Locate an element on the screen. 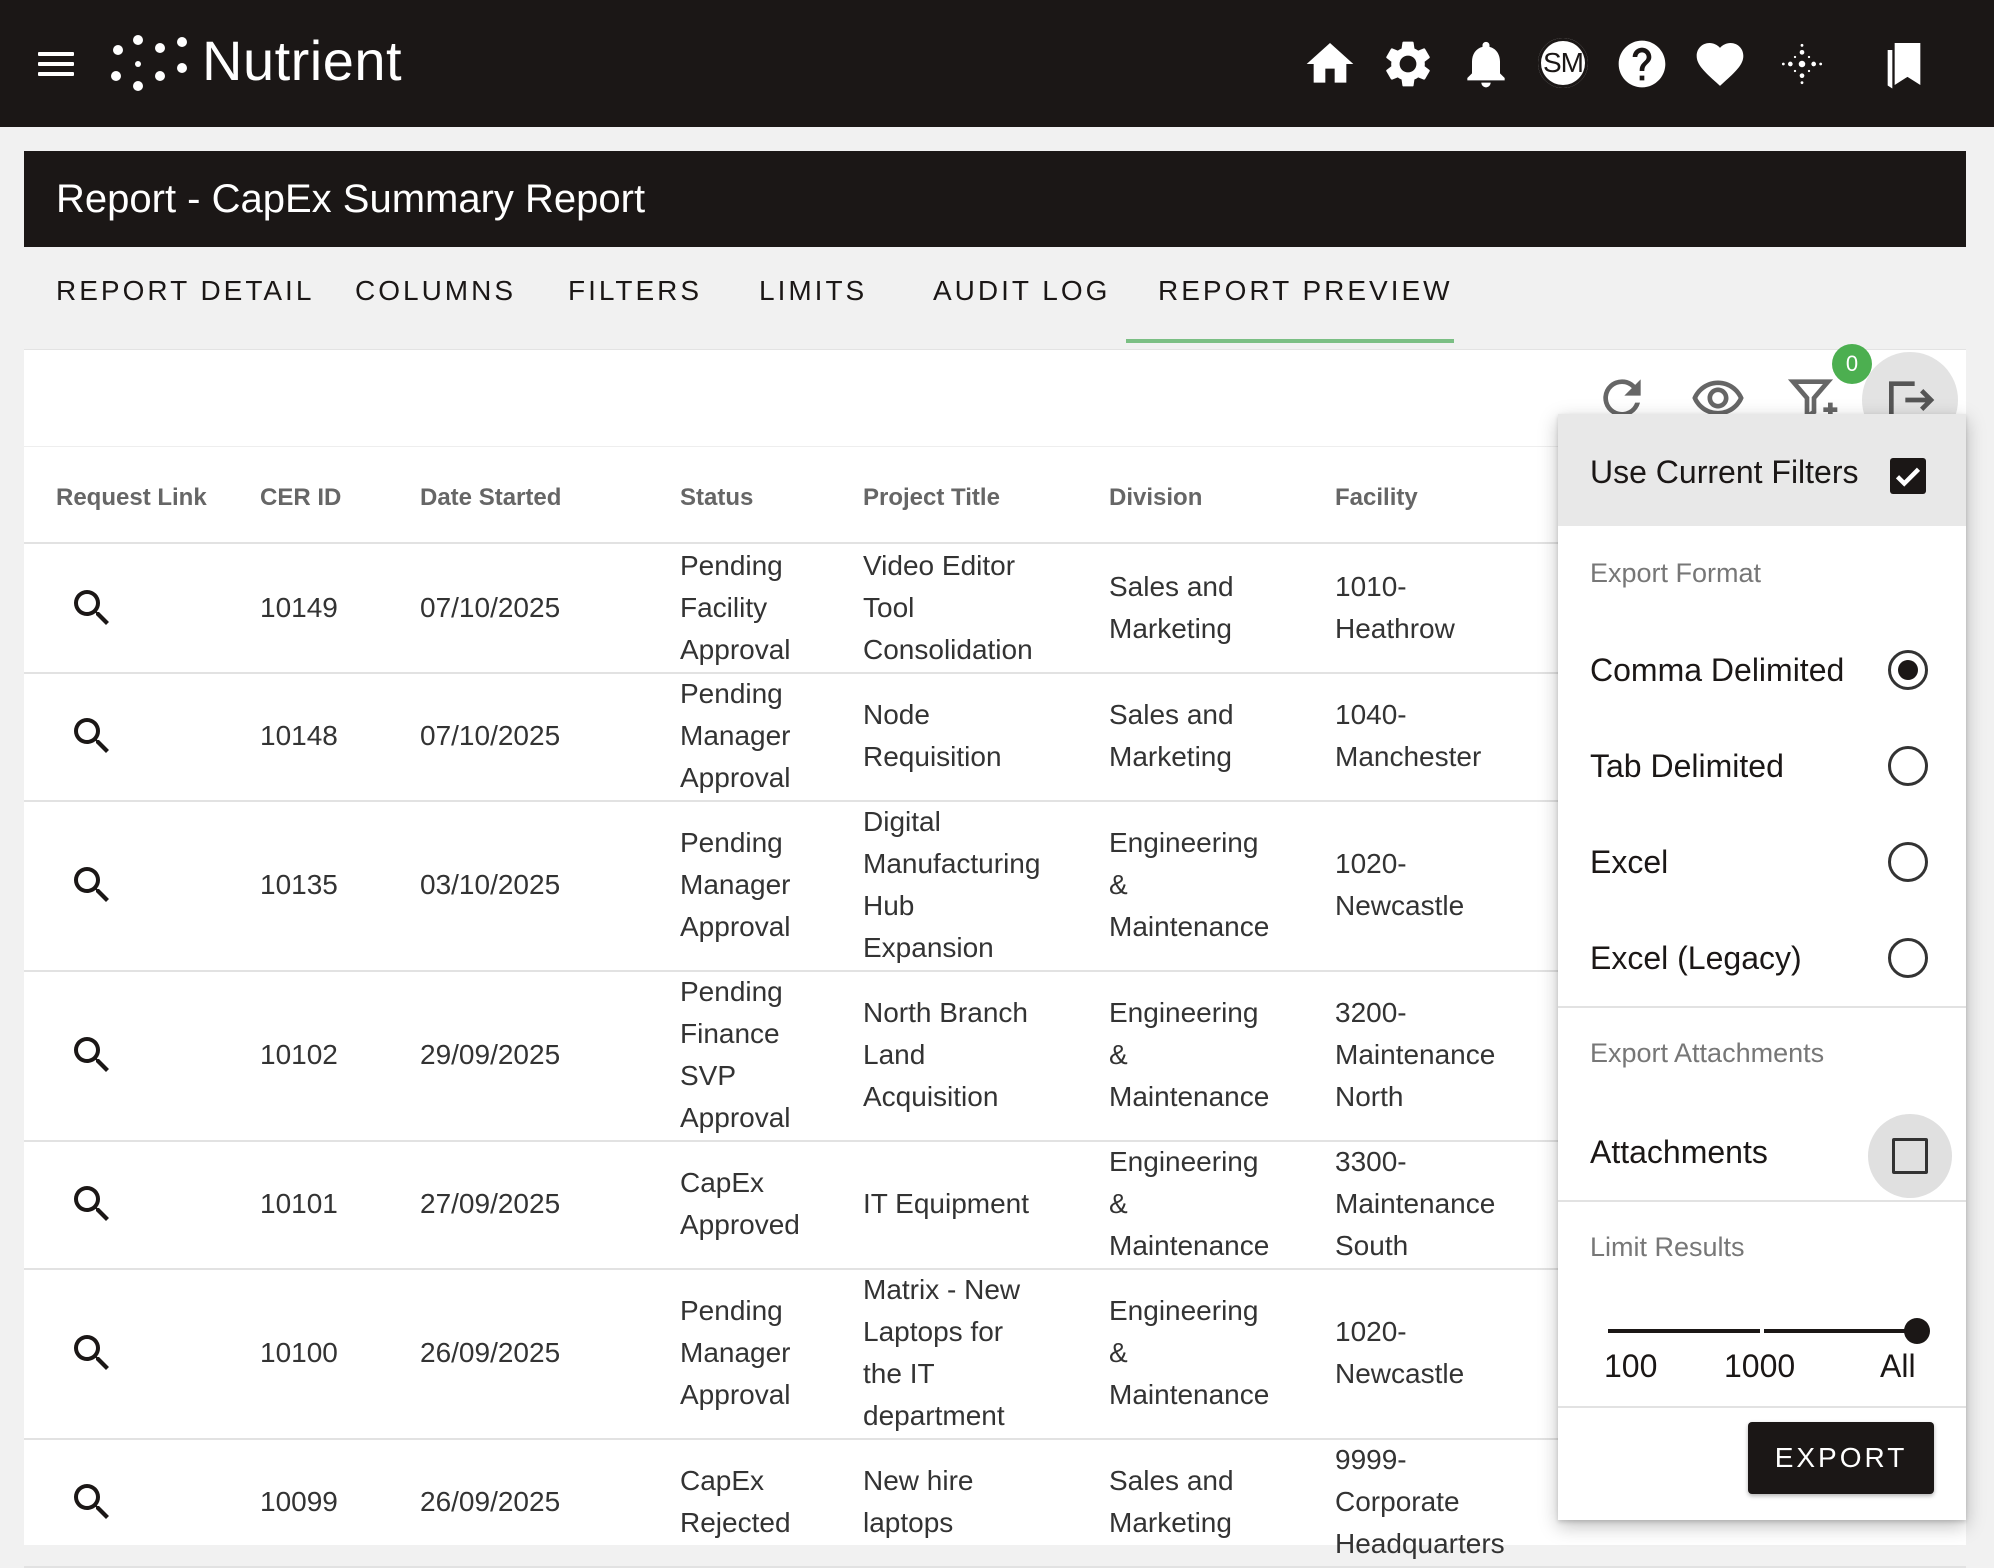  column-header-date-started: Date Started is located at coordinates (490, 498).